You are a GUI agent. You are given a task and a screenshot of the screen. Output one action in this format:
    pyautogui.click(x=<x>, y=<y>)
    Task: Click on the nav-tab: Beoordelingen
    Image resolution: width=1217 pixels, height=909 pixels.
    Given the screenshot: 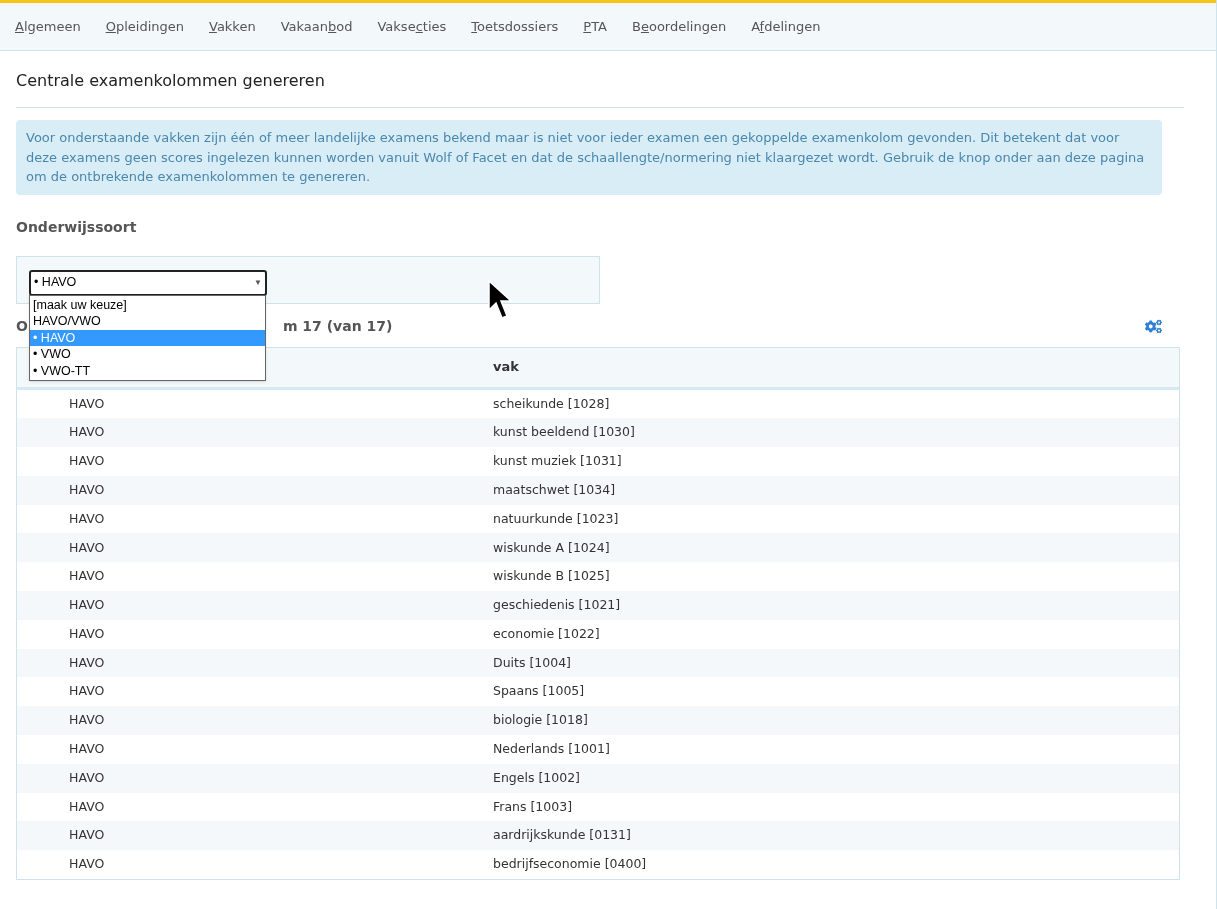 What is the action you would take?
    pyautogui.click(x=679, y=26)
    